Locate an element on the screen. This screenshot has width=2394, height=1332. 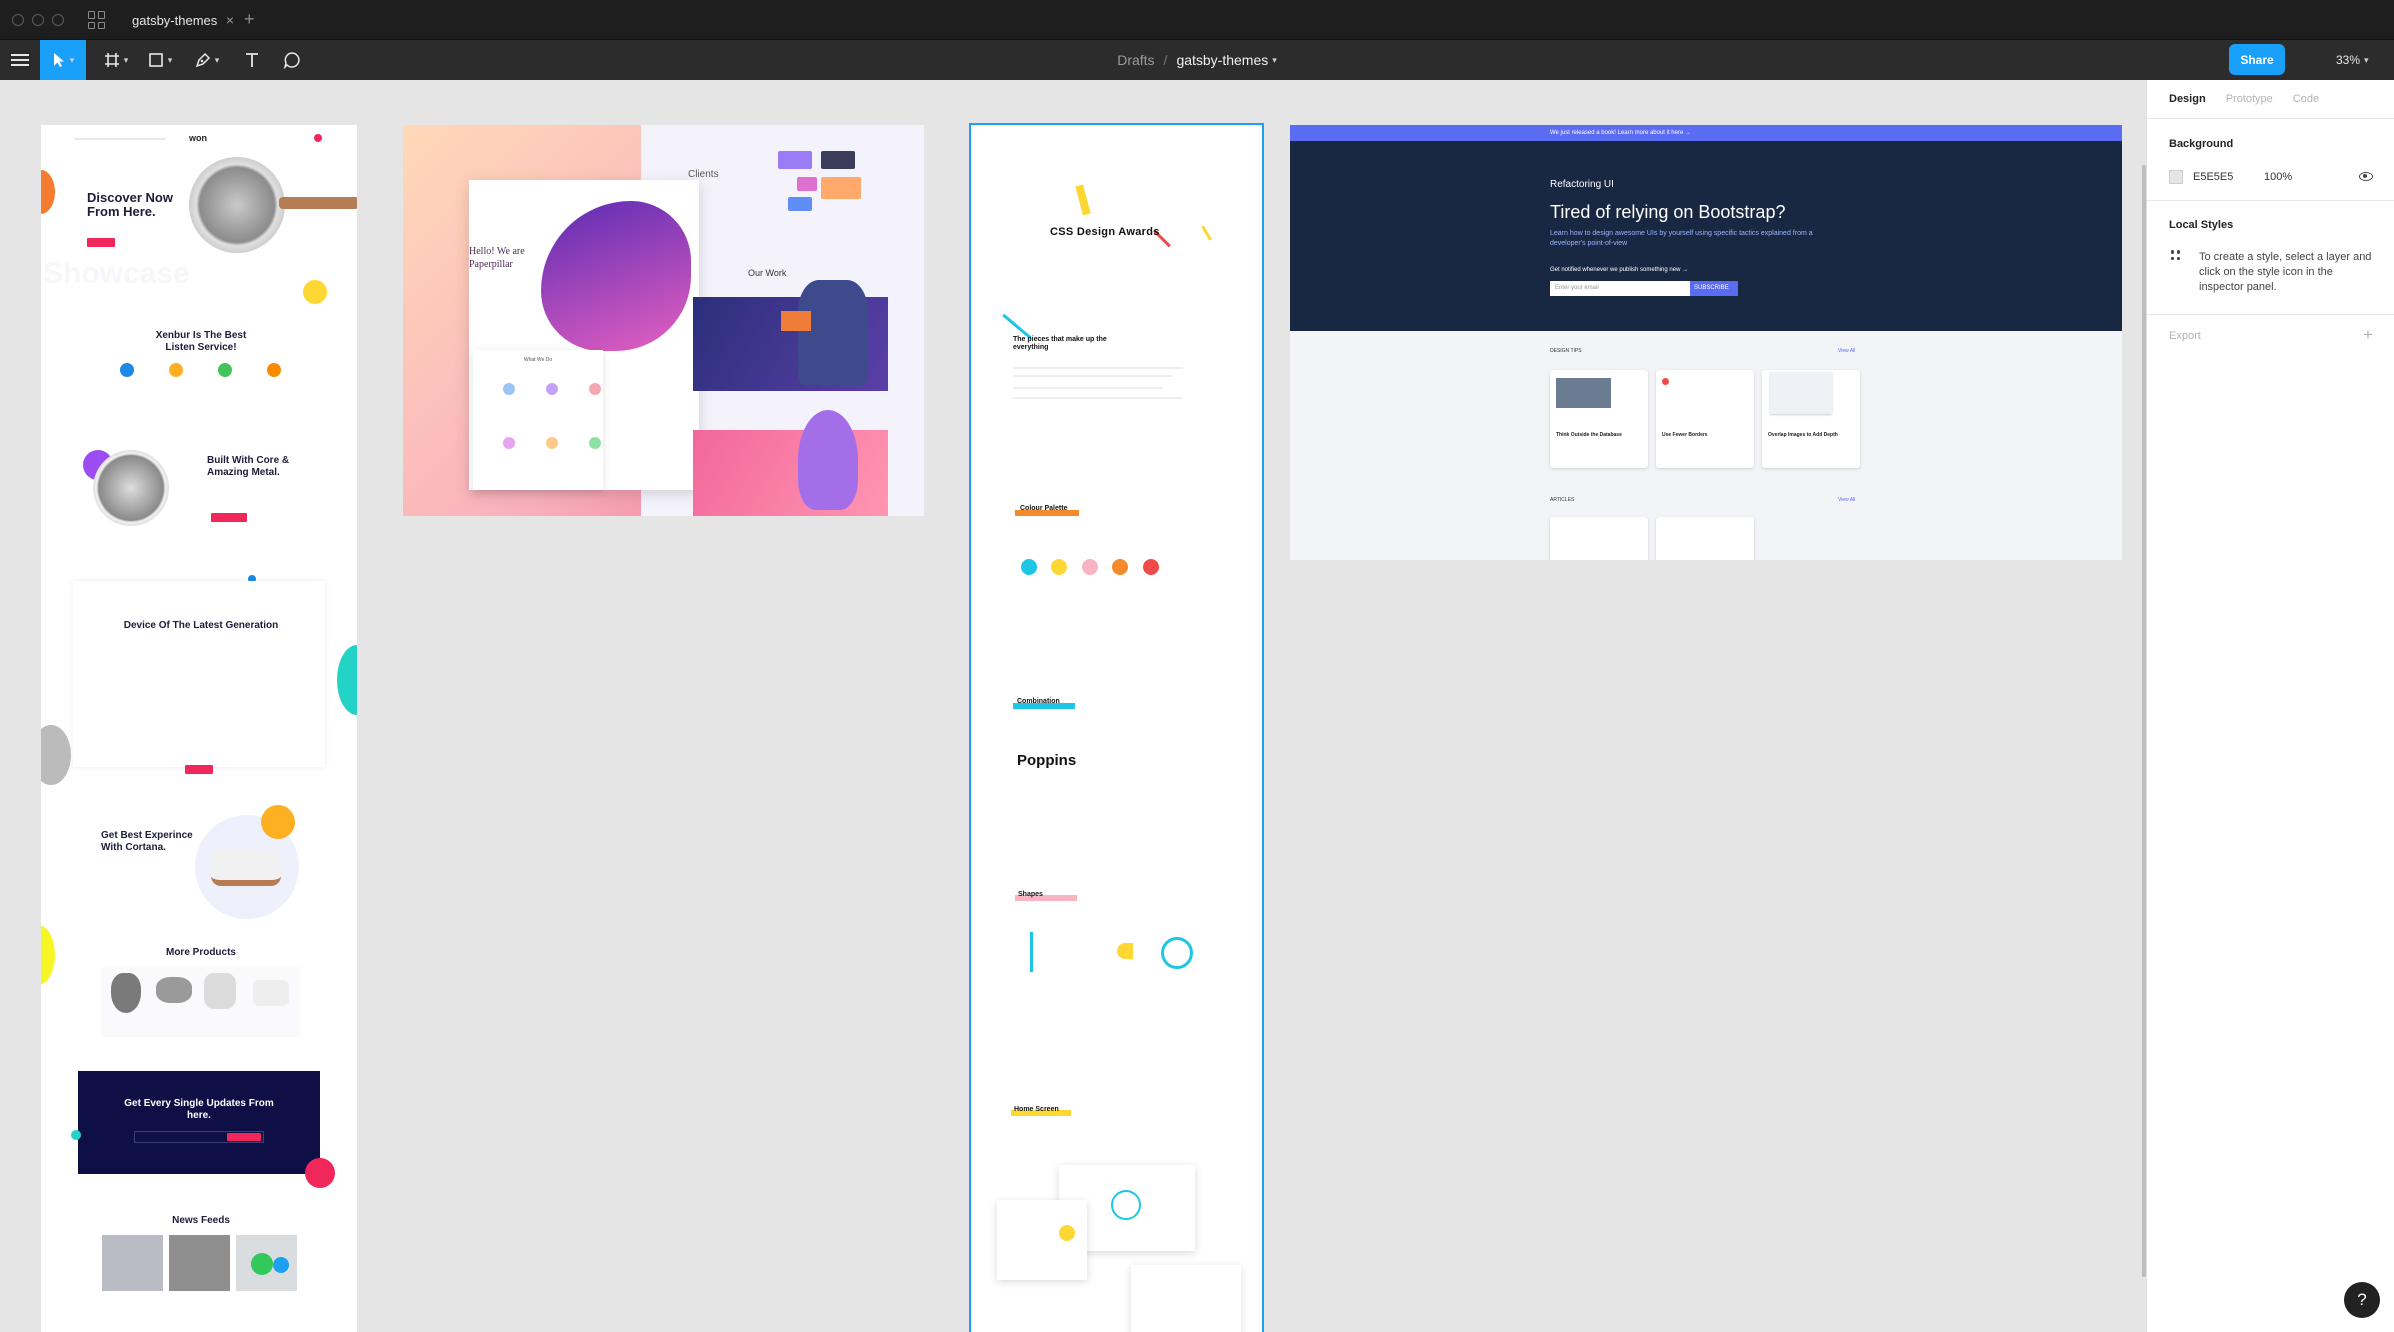
export-heading: Export is located at coordinates (2185, 336).